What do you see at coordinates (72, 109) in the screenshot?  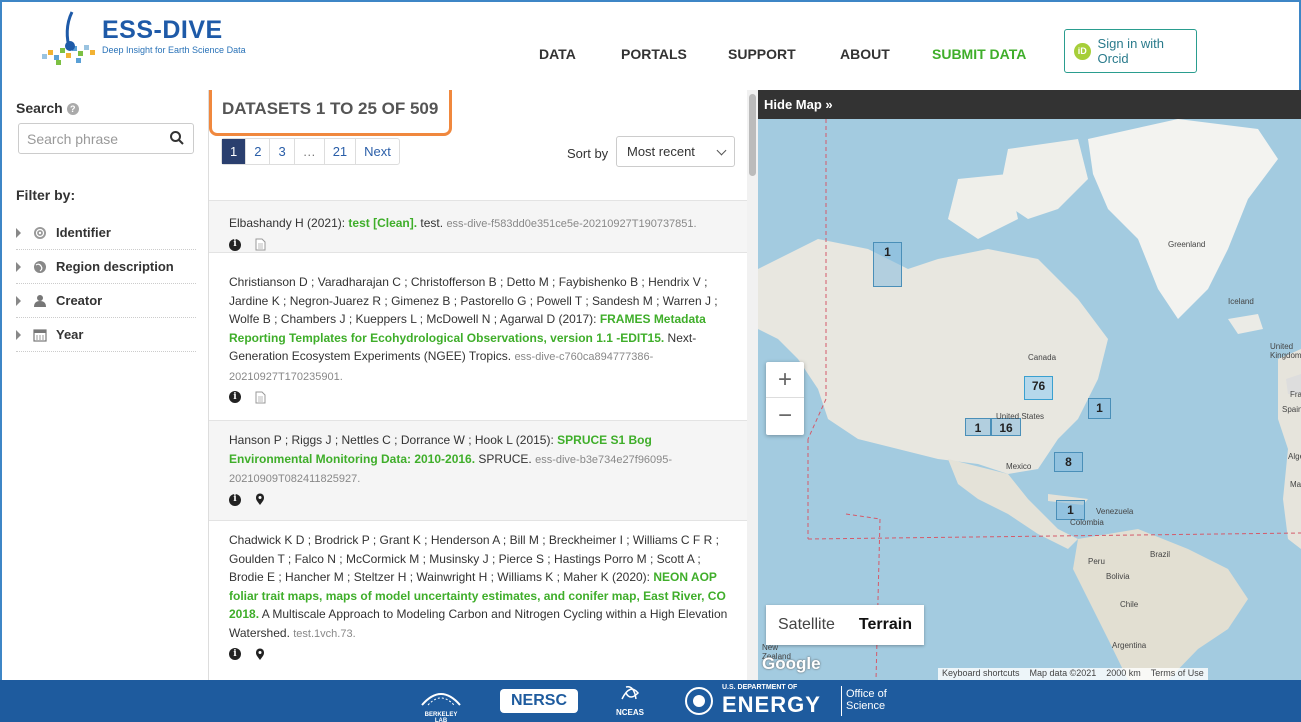 I see `help-icon: ?` at bounding box center [72, 109].